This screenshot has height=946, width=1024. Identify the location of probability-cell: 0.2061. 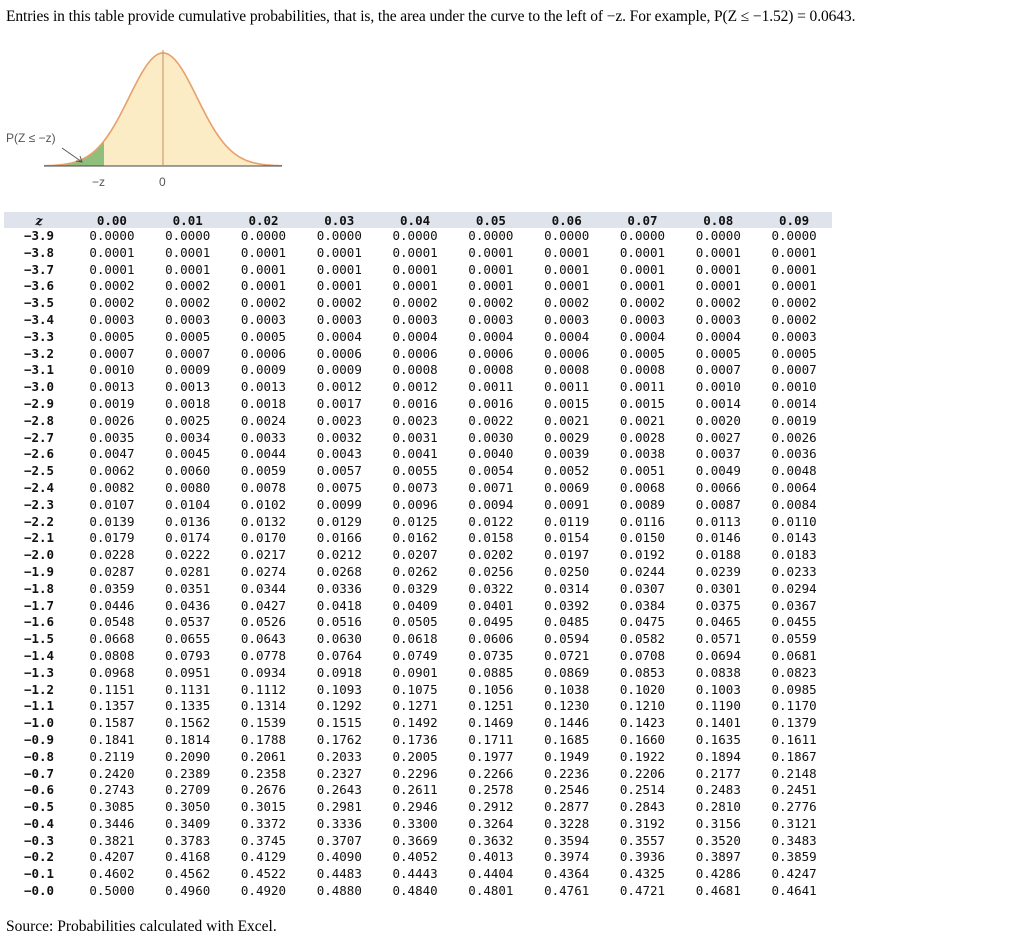
(263, 756).